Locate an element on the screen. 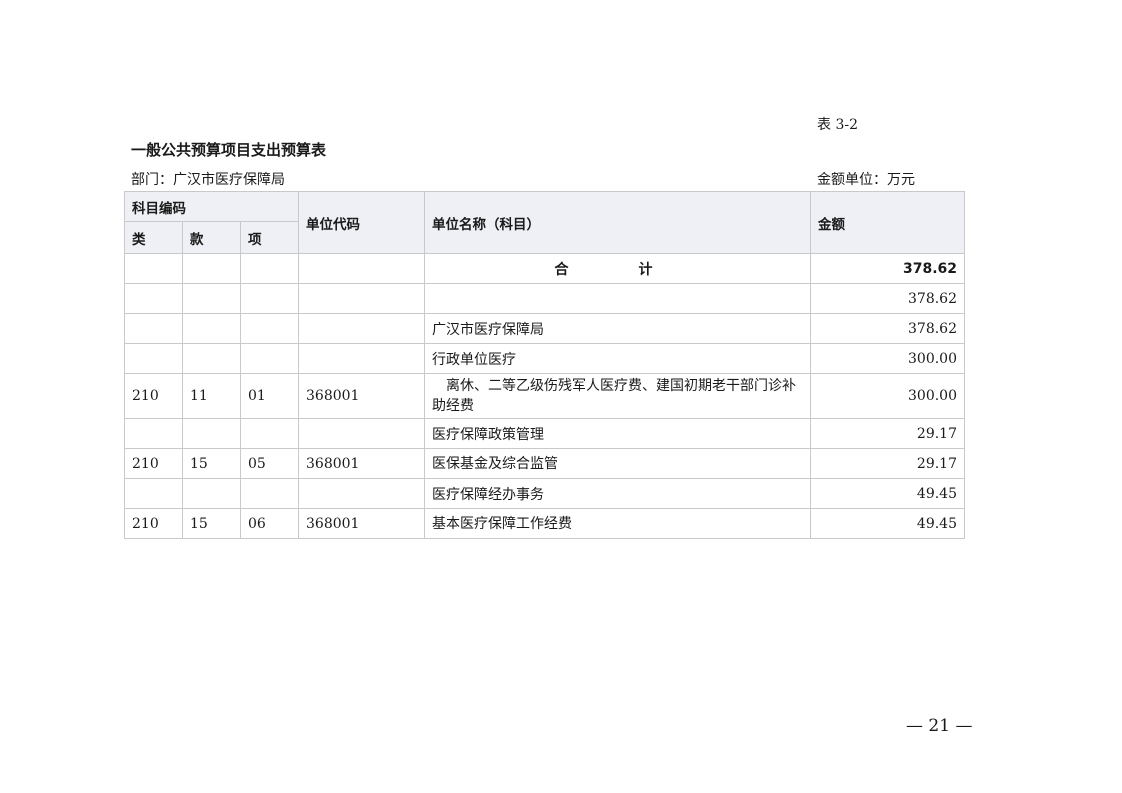 The width and height of the screenshot is (1122, 793). table-number: 表 3-2 is located at coordinates (837, 125).